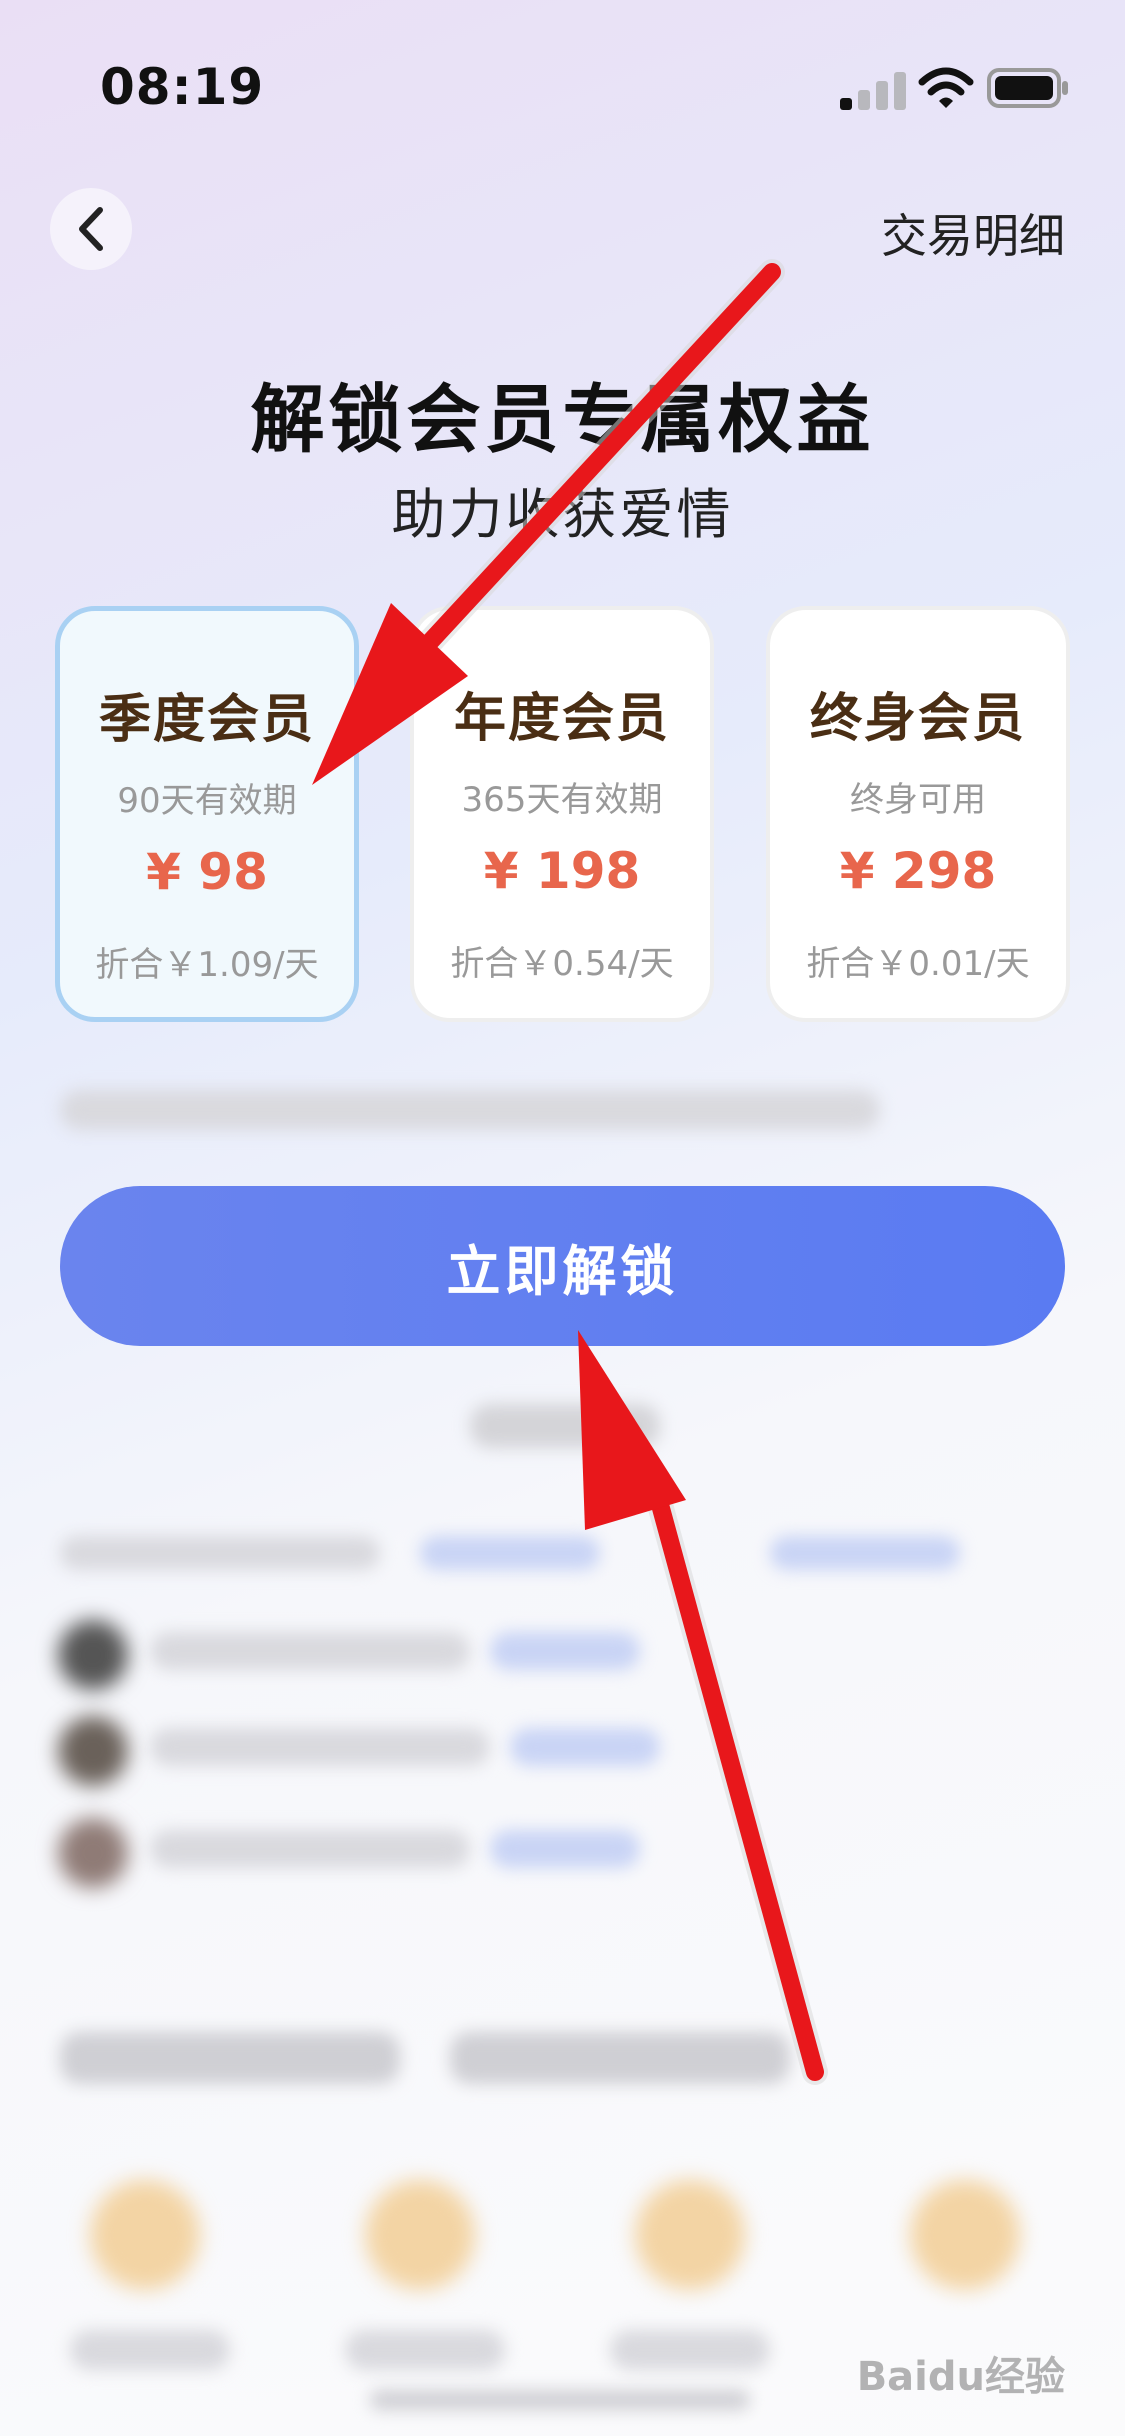  Describe the element at coordinates (562, 514) in the screenshot. I see `page-subtitle: 助力收获爱情` at that location.